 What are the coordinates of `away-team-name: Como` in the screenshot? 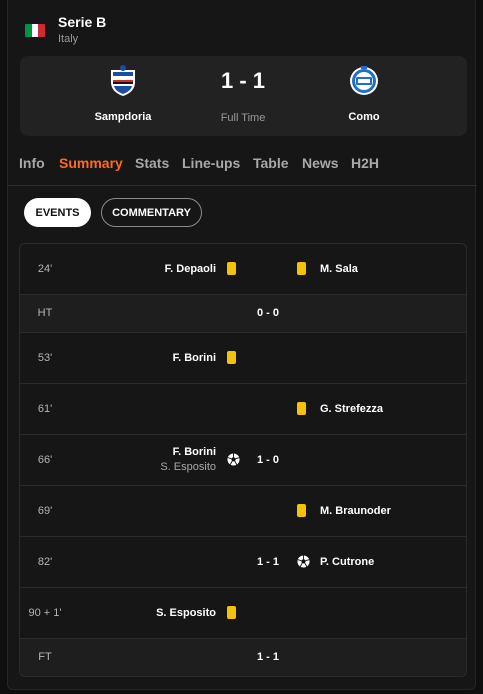 It's located at (364, 117).